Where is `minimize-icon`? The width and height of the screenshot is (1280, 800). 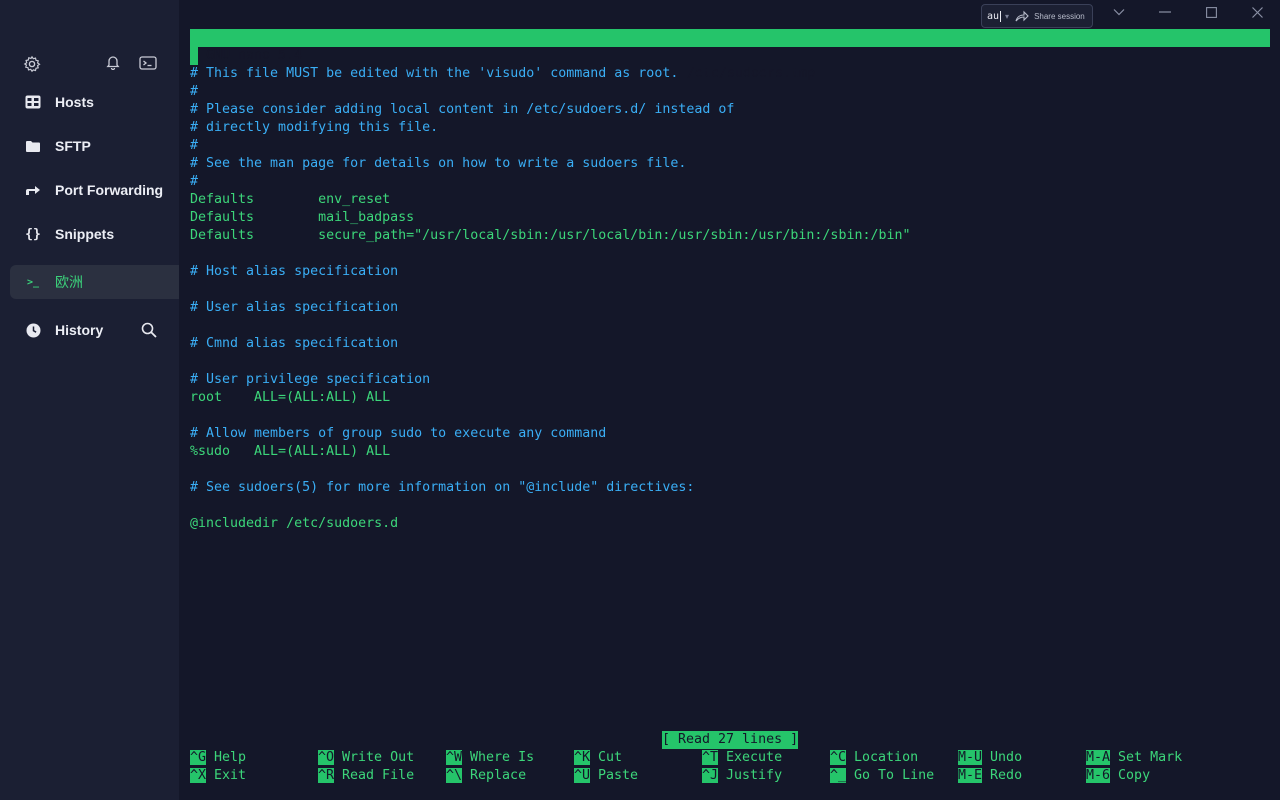
minimize-icon is located at coordinates (1165, 12).